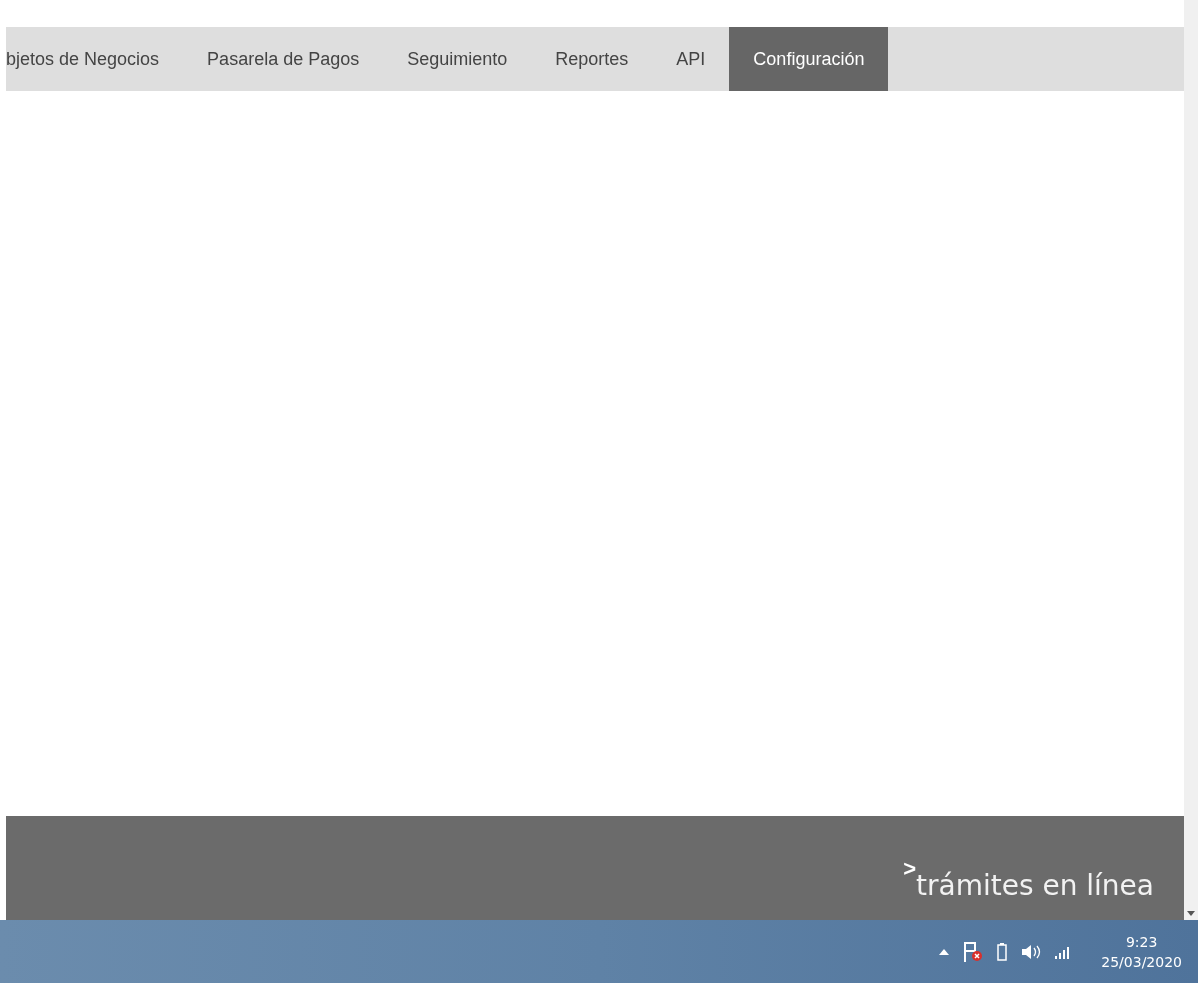 The height and width of the screenshot is (983, 1198). What do you see at coordinates (457, 59) in the screenshot?
I see `nav-tab: Seguimiento` at bounding box center [457, 59].